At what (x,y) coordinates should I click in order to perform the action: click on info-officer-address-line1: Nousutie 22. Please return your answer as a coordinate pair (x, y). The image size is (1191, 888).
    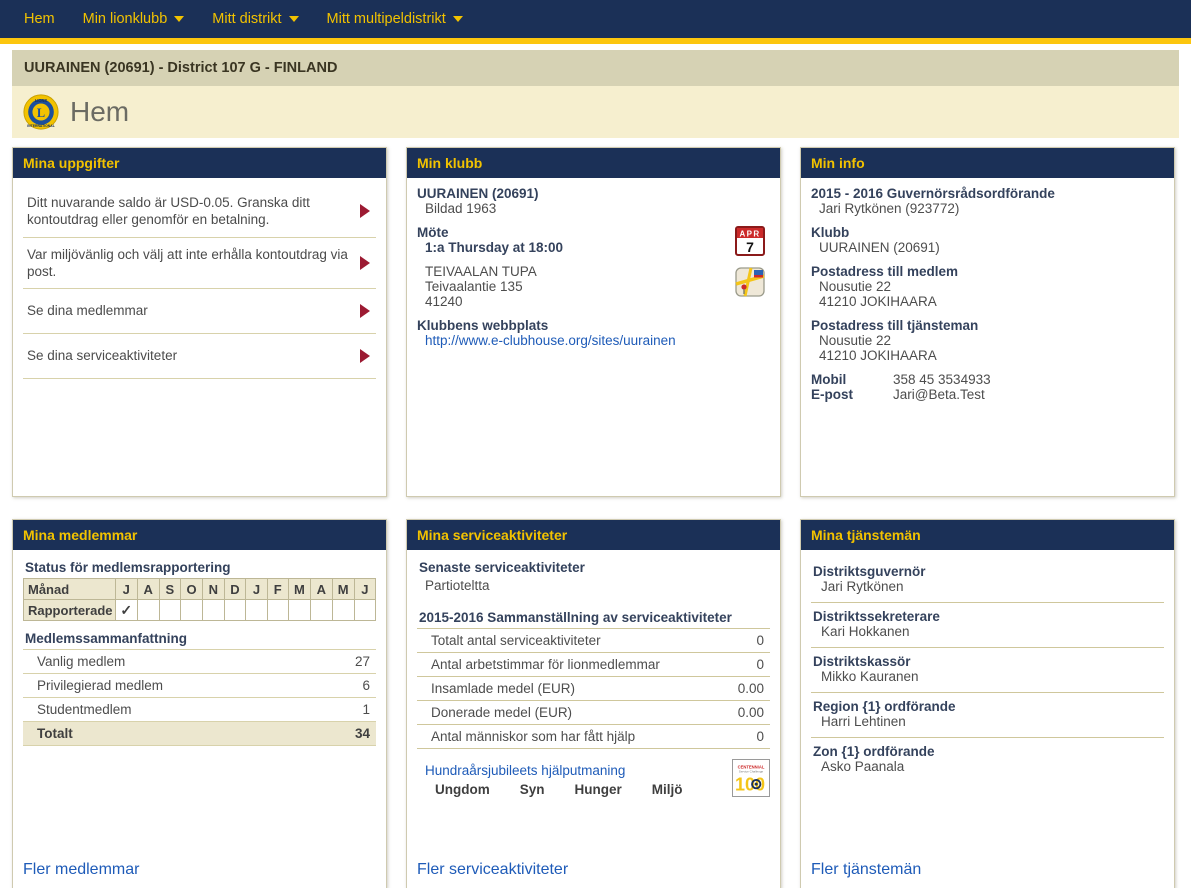
    Looking at the image, I should click on (855, 340).